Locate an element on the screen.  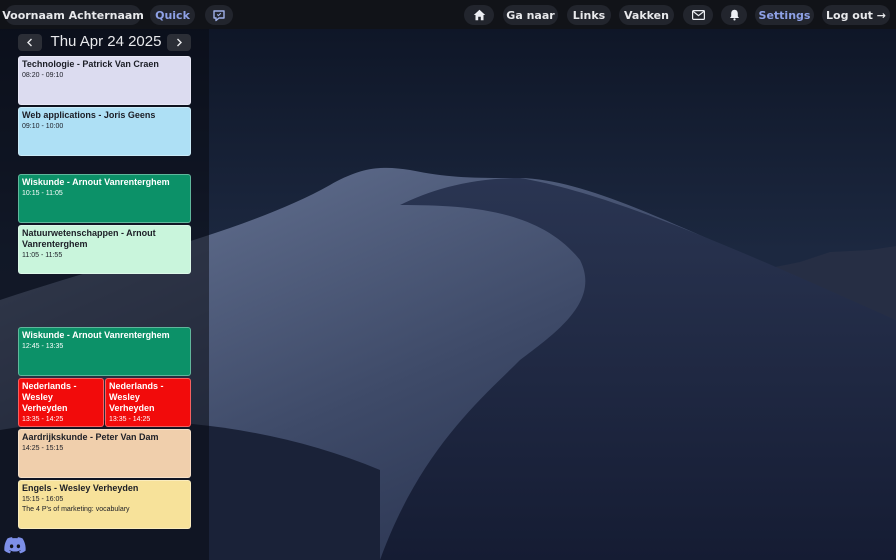
settings-button: Settings is located at coordinates (784, 15).